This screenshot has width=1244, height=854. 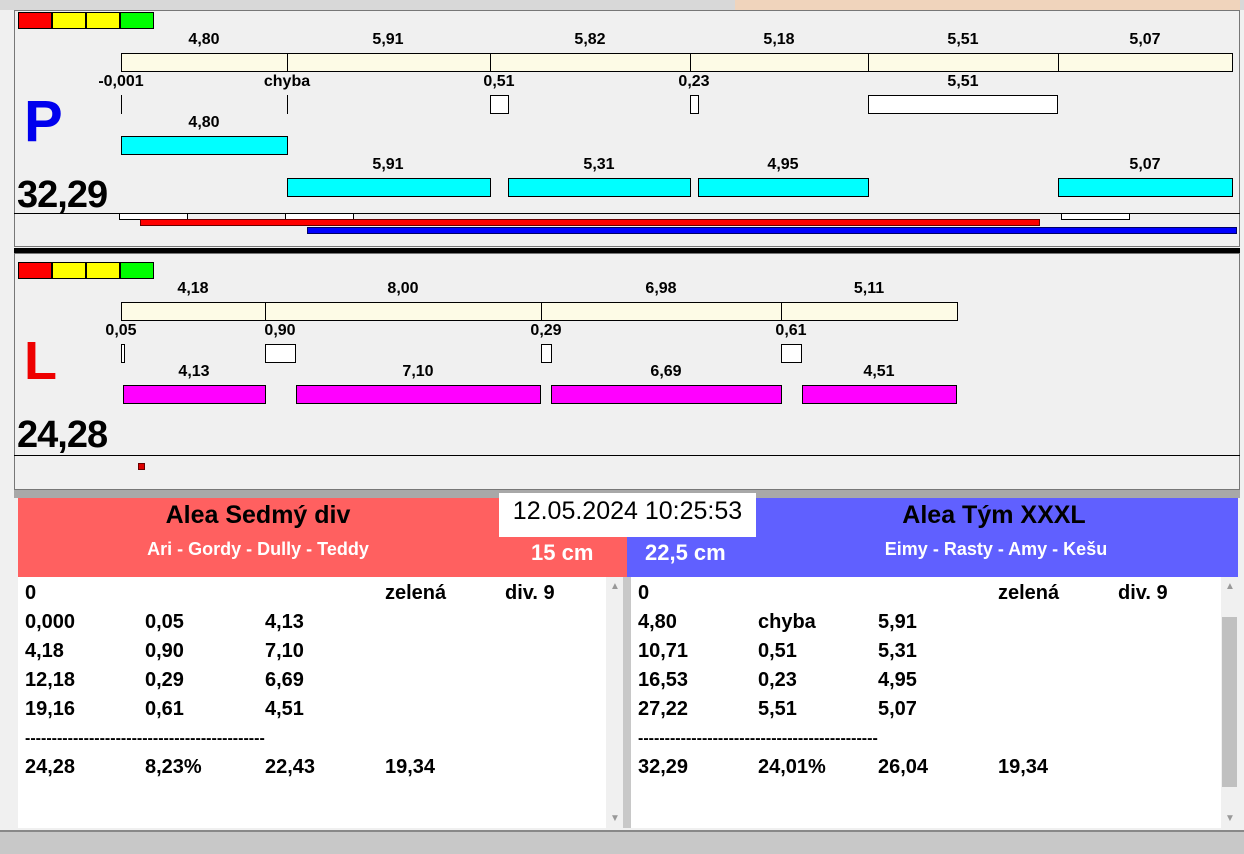 What do you see at coordinates (50, 622) in the screenshot?
I see `list-cell: 0,000` at bounding box center [50, 622].